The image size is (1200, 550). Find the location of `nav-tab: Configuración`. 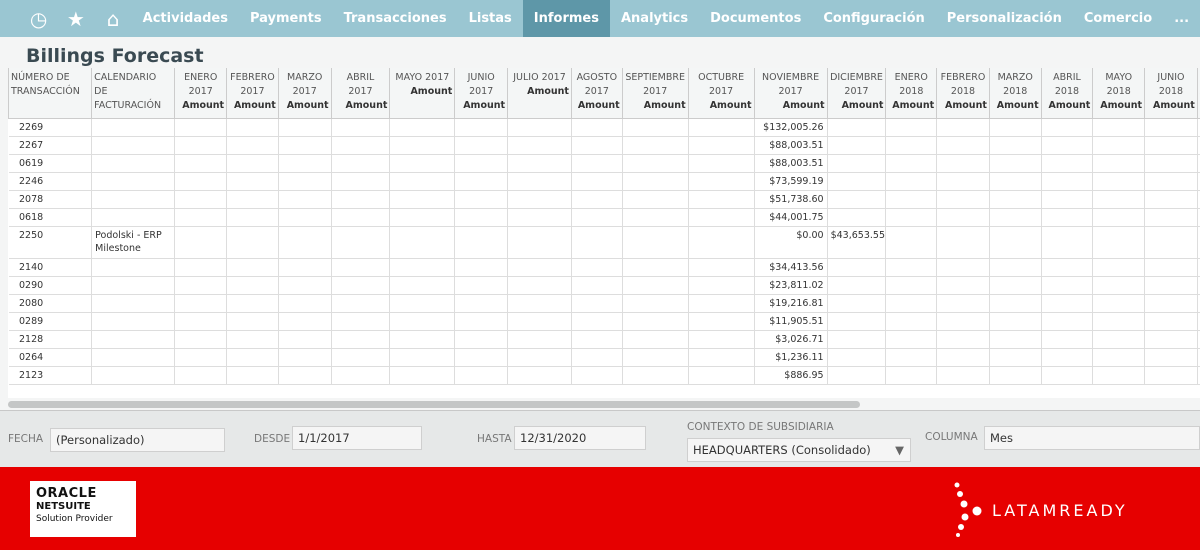

nav-tab: Configuración is located at coordinates (873, 18).